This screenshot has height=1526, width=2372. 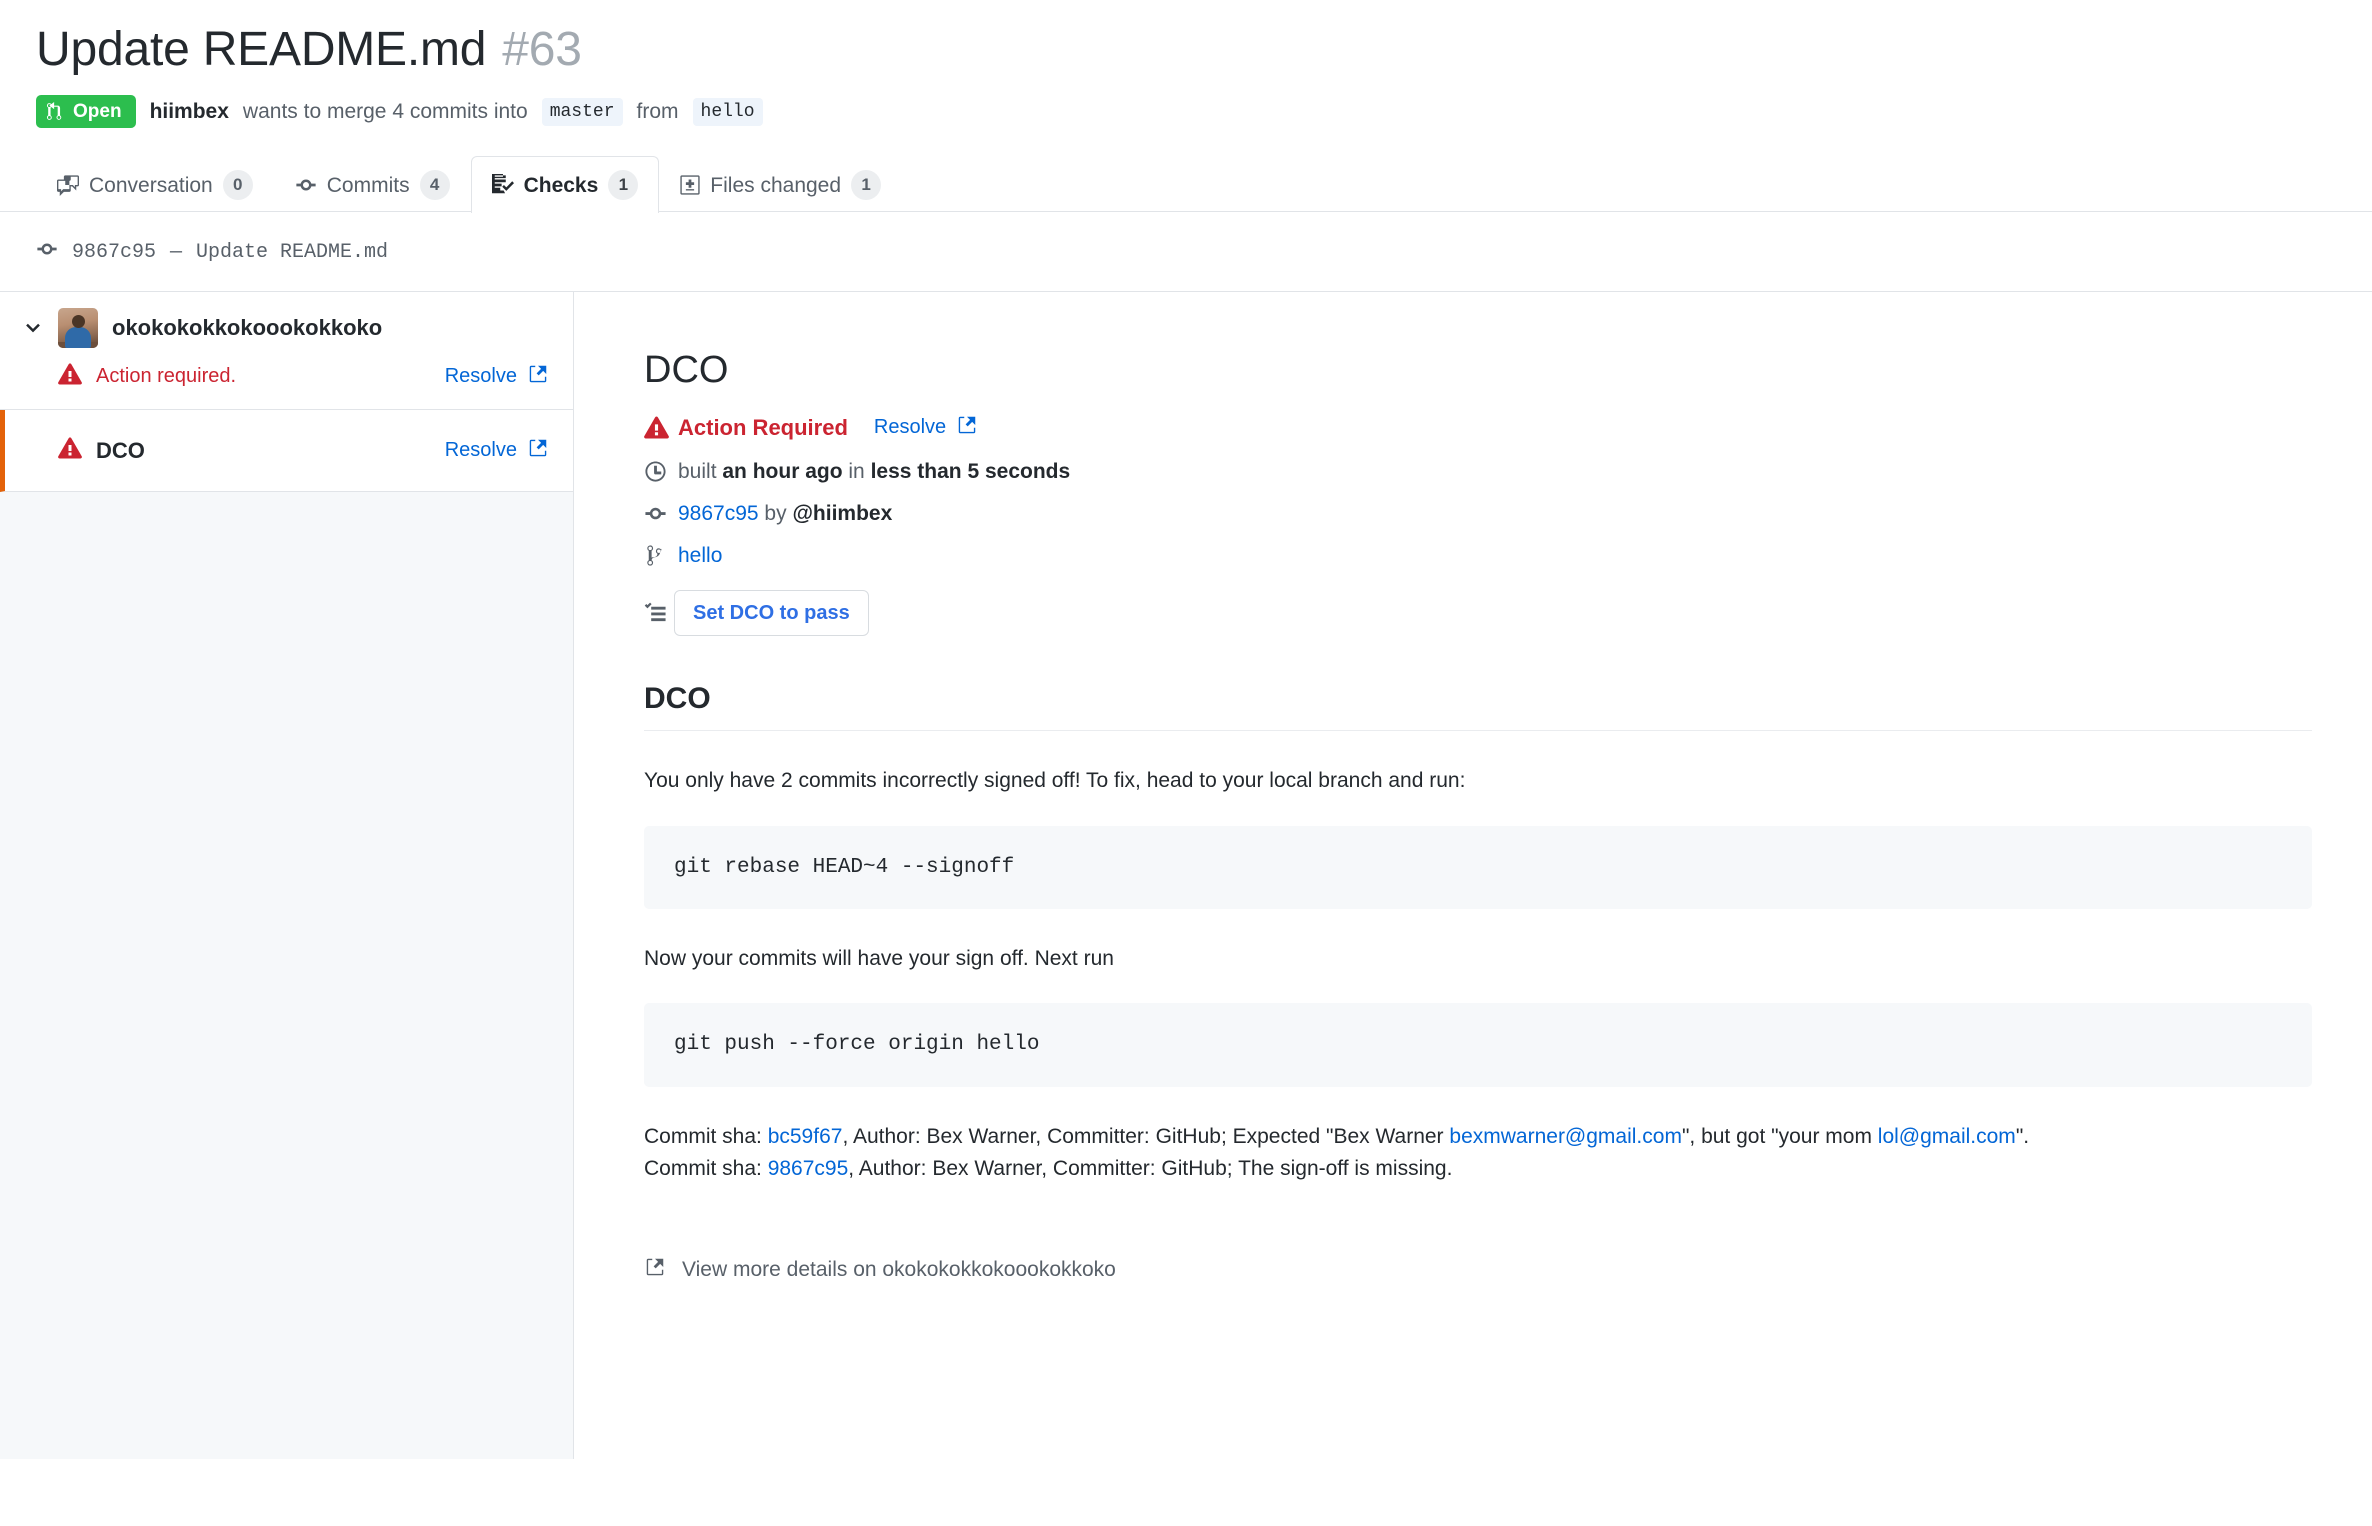 I want to click on pr-title-text: Update README.md, so click(x=261, y=49).